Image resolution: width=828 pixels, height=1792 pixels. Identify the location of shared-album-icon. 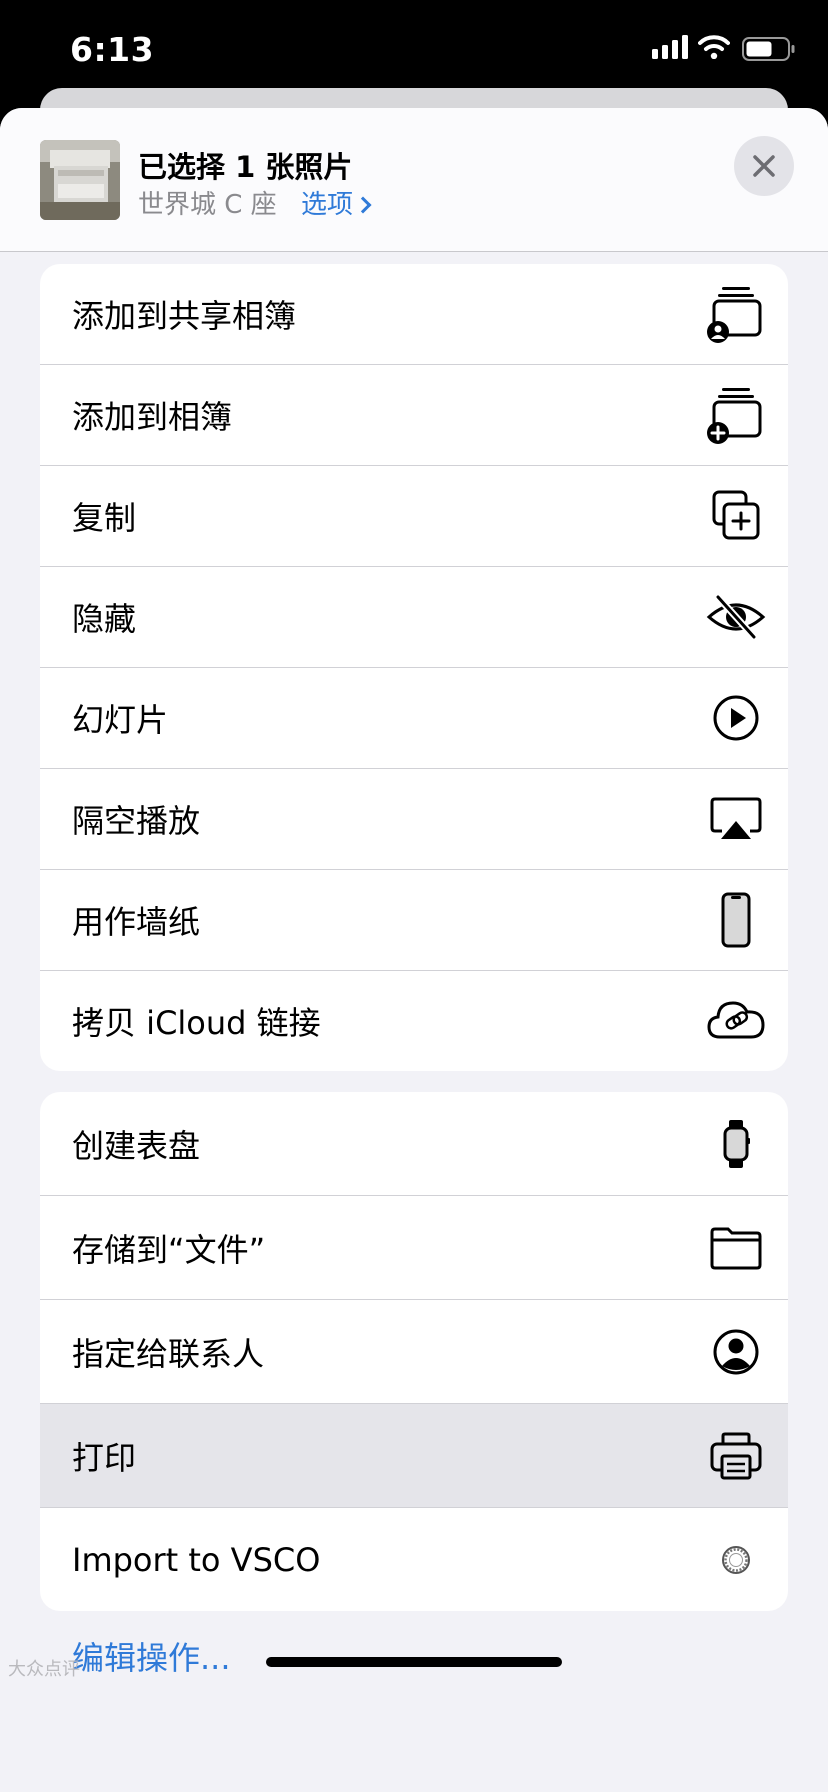
(734, 315).